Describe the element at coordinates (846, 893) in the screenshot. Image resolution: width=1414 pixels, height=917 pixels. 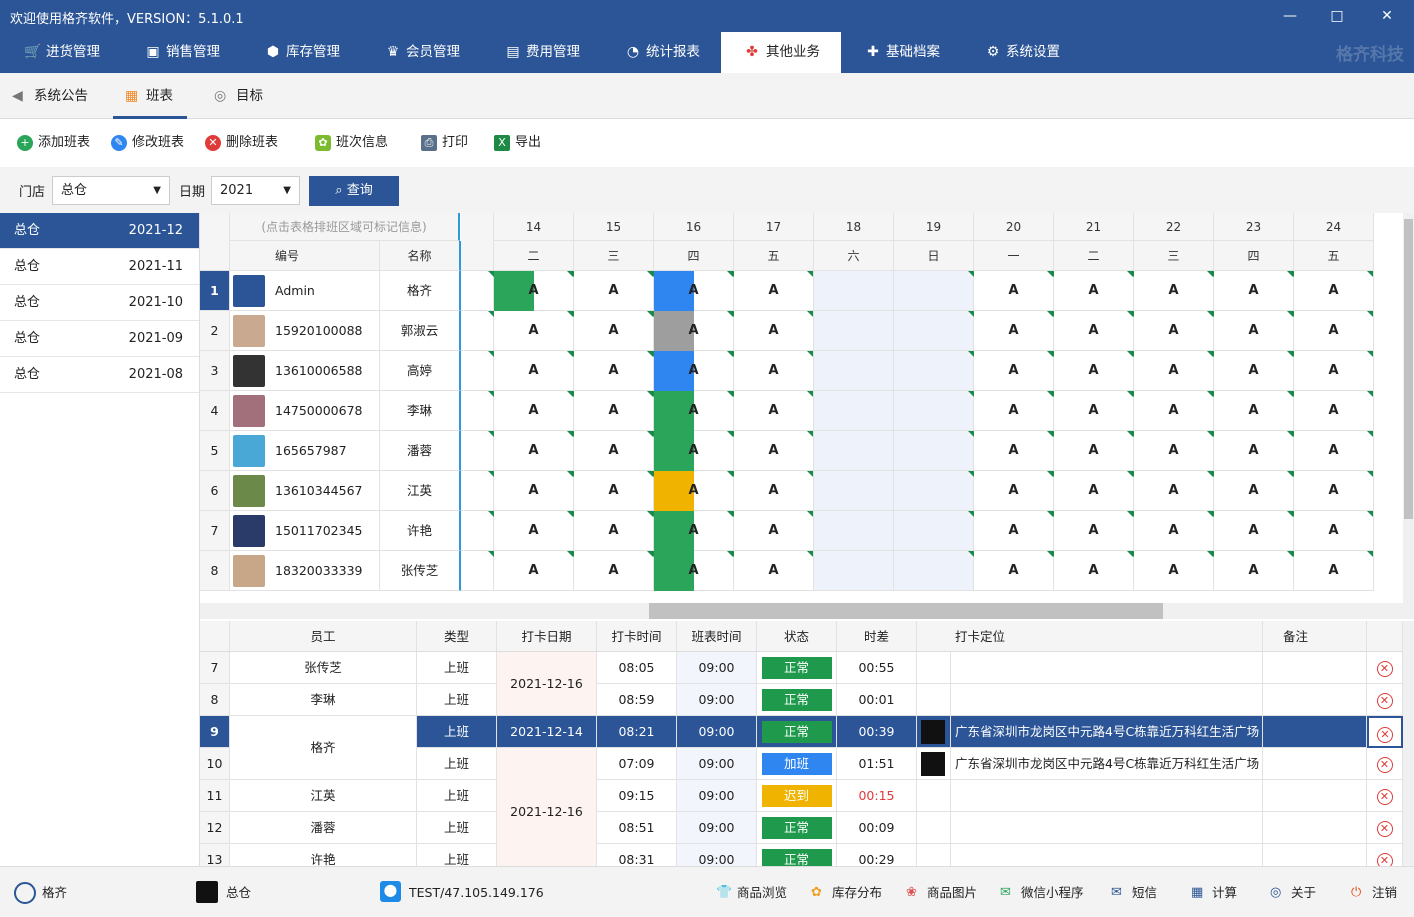
I see `statusbar-link: ✿ 库存分布` at that location.